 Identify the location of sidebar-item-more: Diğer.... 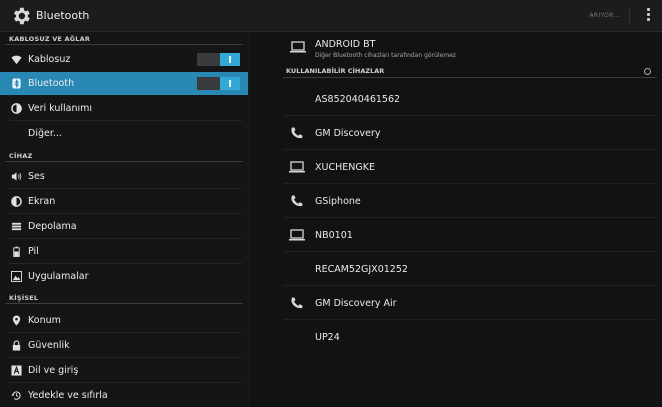
(124, 133).